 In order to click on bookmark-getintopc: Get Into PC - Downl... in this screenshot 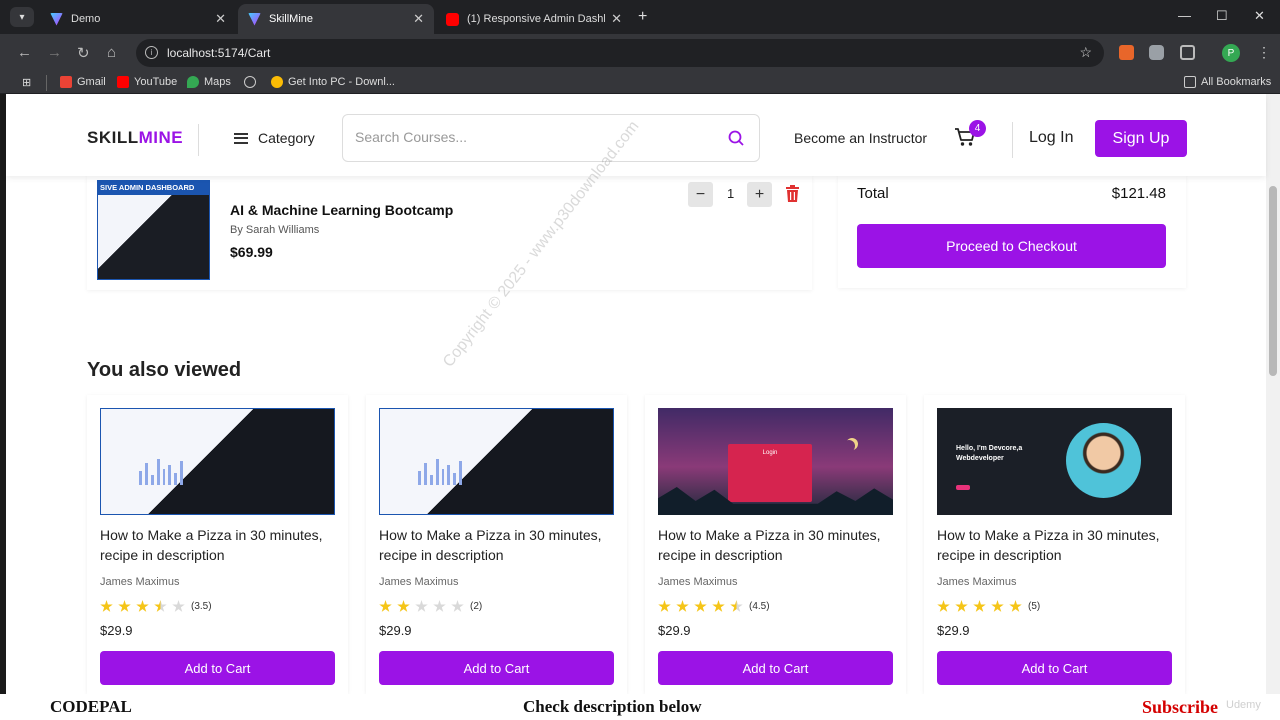, I will do `click(333, 82)`.